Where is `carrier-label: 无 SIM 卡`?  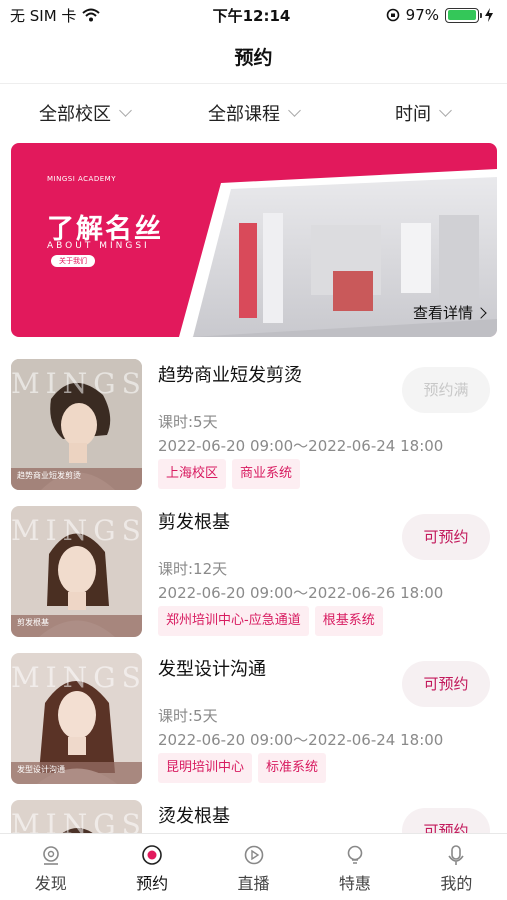
carrier-label: 无 SIM 卡 is located at coordinates (43, 15).